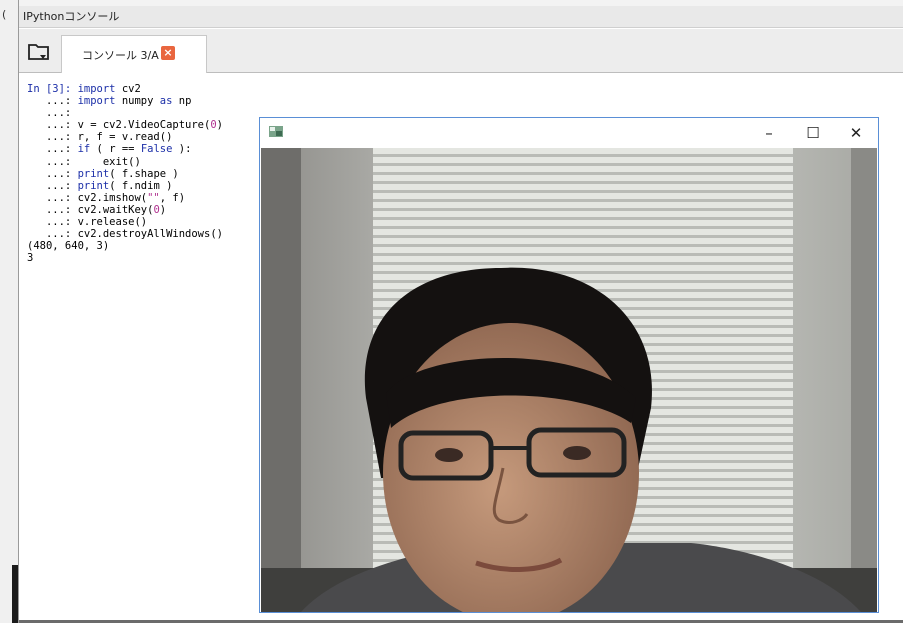  What do you see at coordinates (276, 131) in the screenshot?
I see `cv-window-icon` at bounding box center [276, 131].